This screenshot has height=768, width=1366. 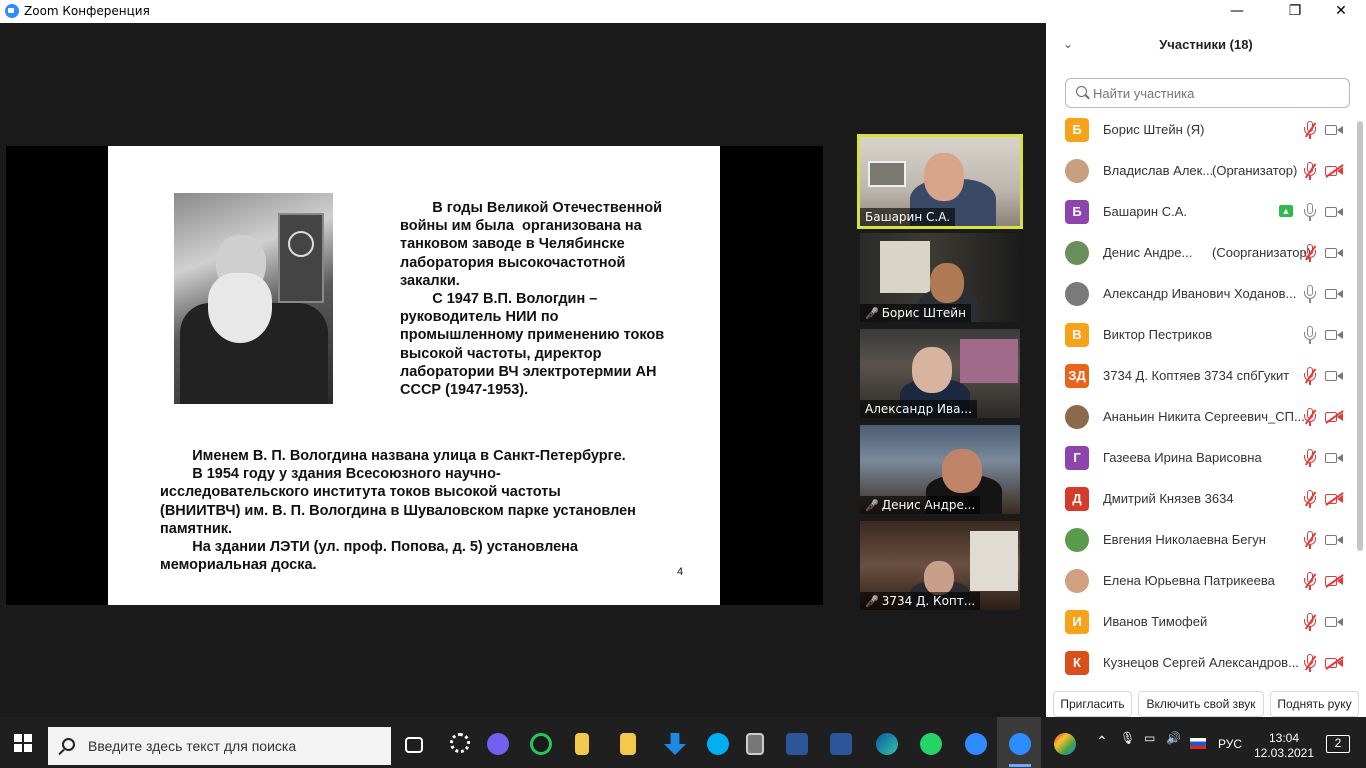 I want to click on active-app-indicator, so click(x=1020, y=765).